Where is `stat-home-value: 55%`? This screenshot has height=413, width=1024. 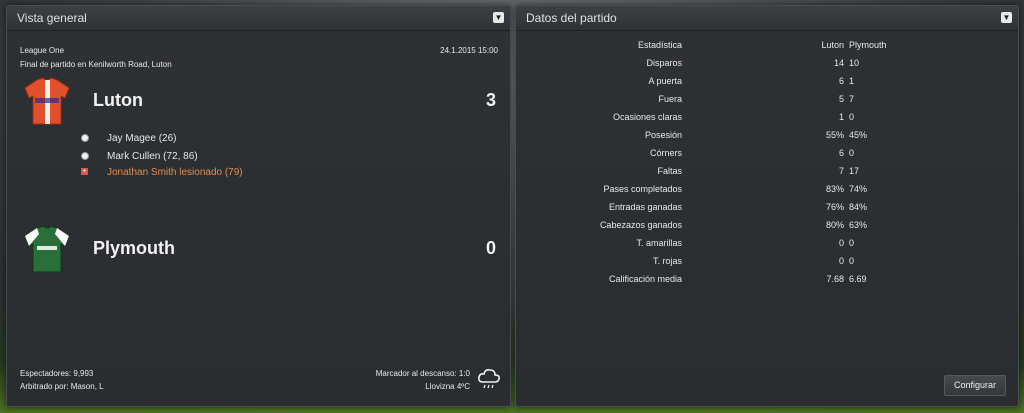
stat-home-value: 55% is located at coordinates (834, 135).